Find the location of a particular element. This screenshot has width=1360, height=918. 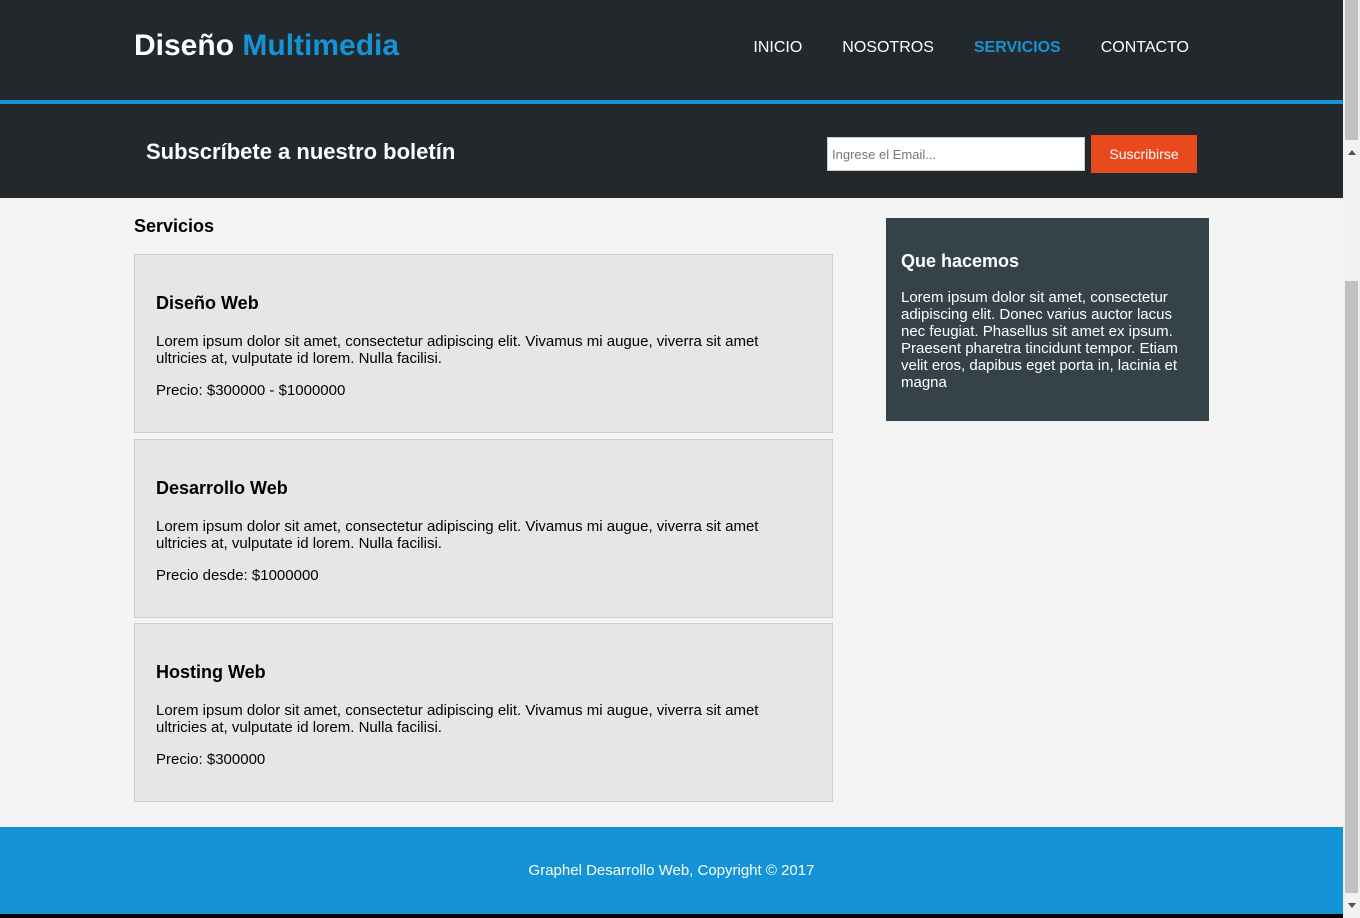

scroll-down-arrow-icon is located at coordinates (1351, 905).